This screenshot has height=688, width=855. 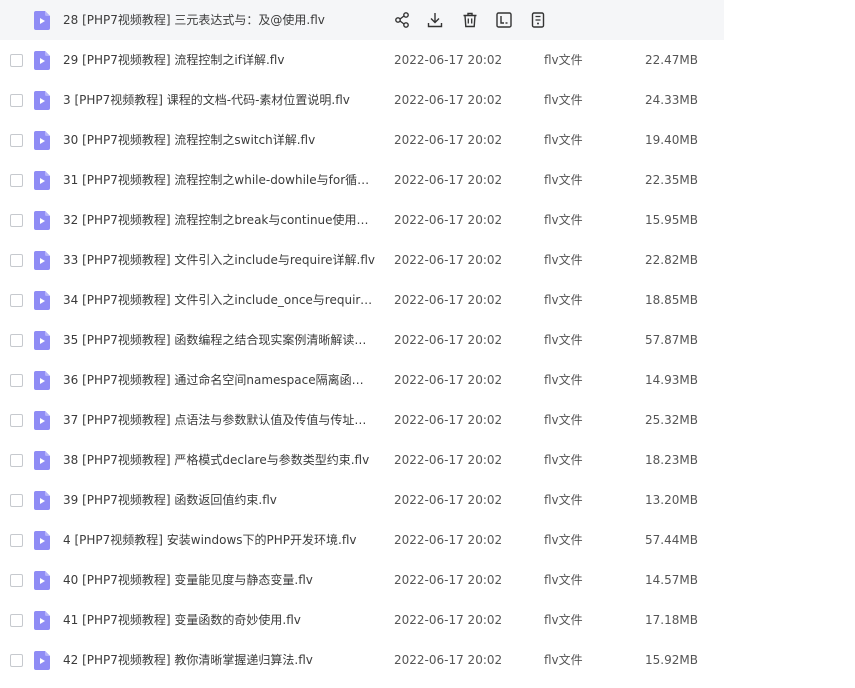 I want to click on file-name: 33 [PHP7视频教程] 文件引入之include与require详解.flv, so click(x=219, y=260).